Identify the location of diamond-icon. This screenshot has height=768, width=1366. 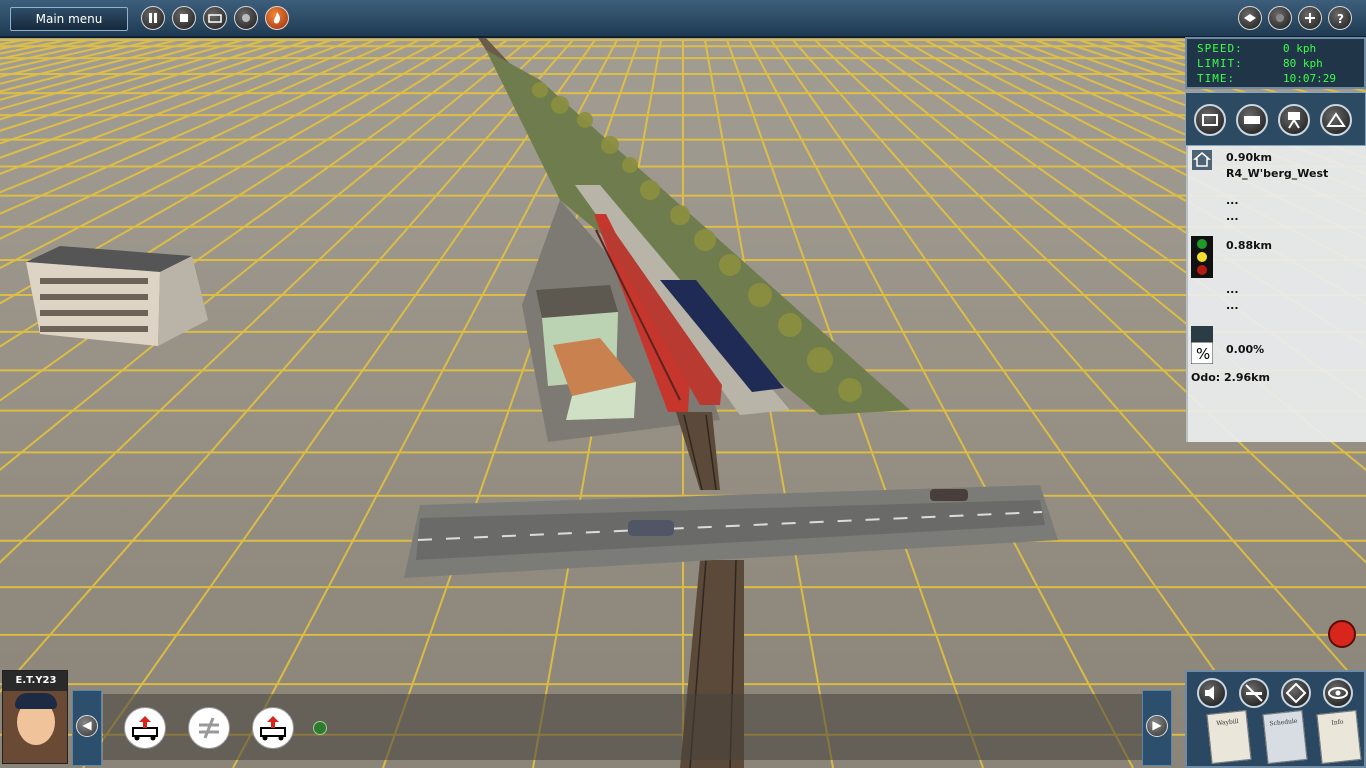
(1296, 693).